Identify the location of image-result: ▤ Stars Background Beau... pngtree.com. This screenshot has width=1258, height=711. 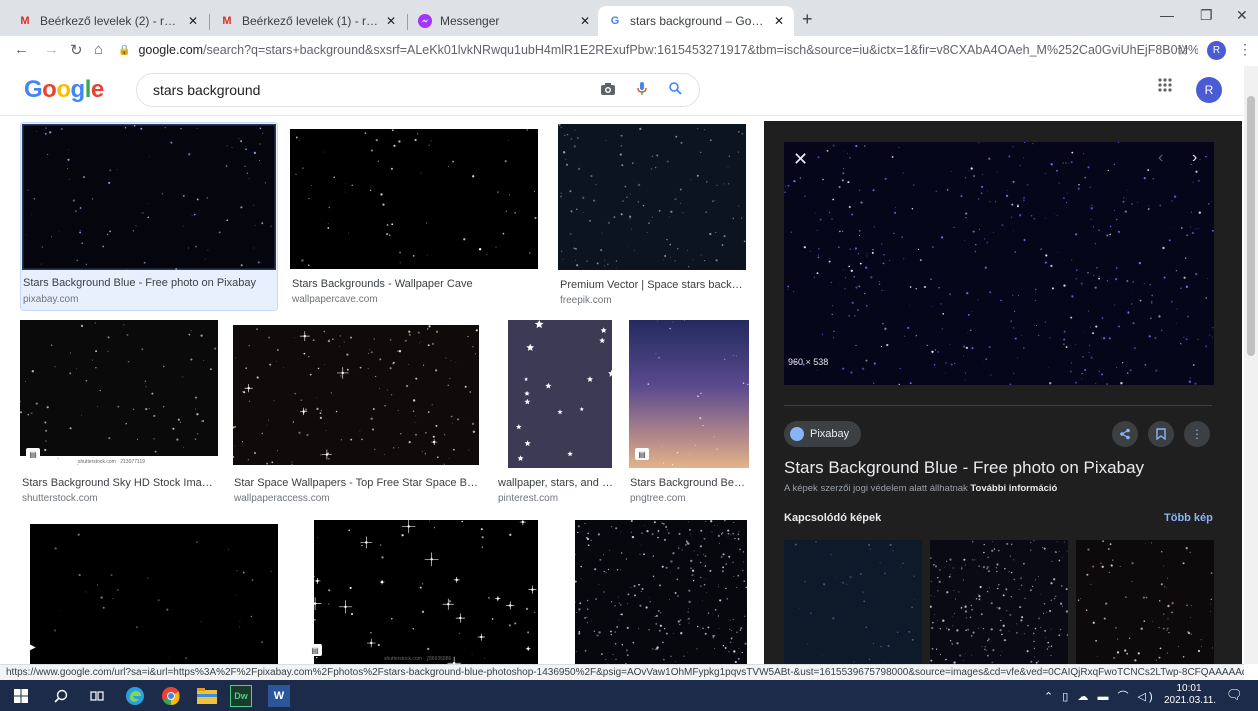
(689, 412).